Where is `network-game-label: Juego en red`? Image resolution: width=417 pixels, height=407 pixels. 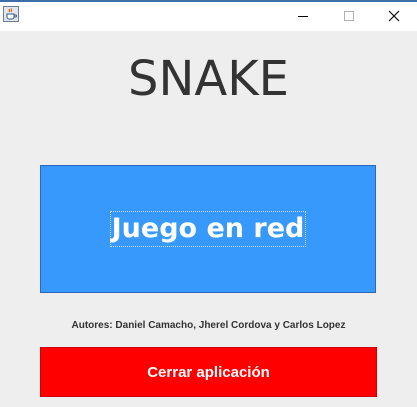
network-game-label: Juego en red is located at coordinates (208, 229).